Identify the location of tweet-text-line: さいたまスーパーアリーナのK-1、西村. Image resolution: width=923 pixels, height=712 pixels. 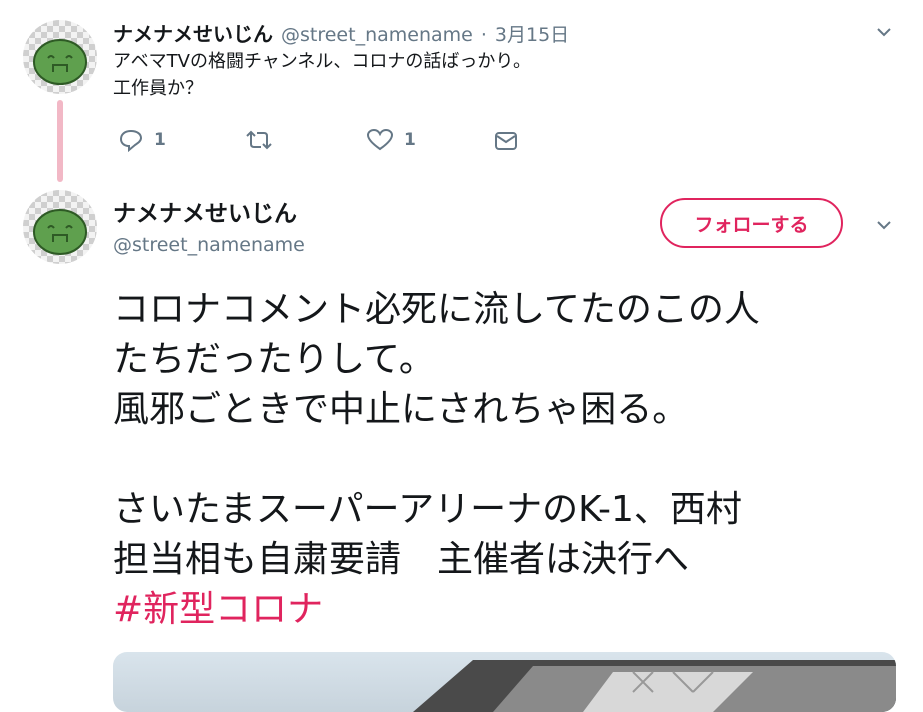
(427, 509).